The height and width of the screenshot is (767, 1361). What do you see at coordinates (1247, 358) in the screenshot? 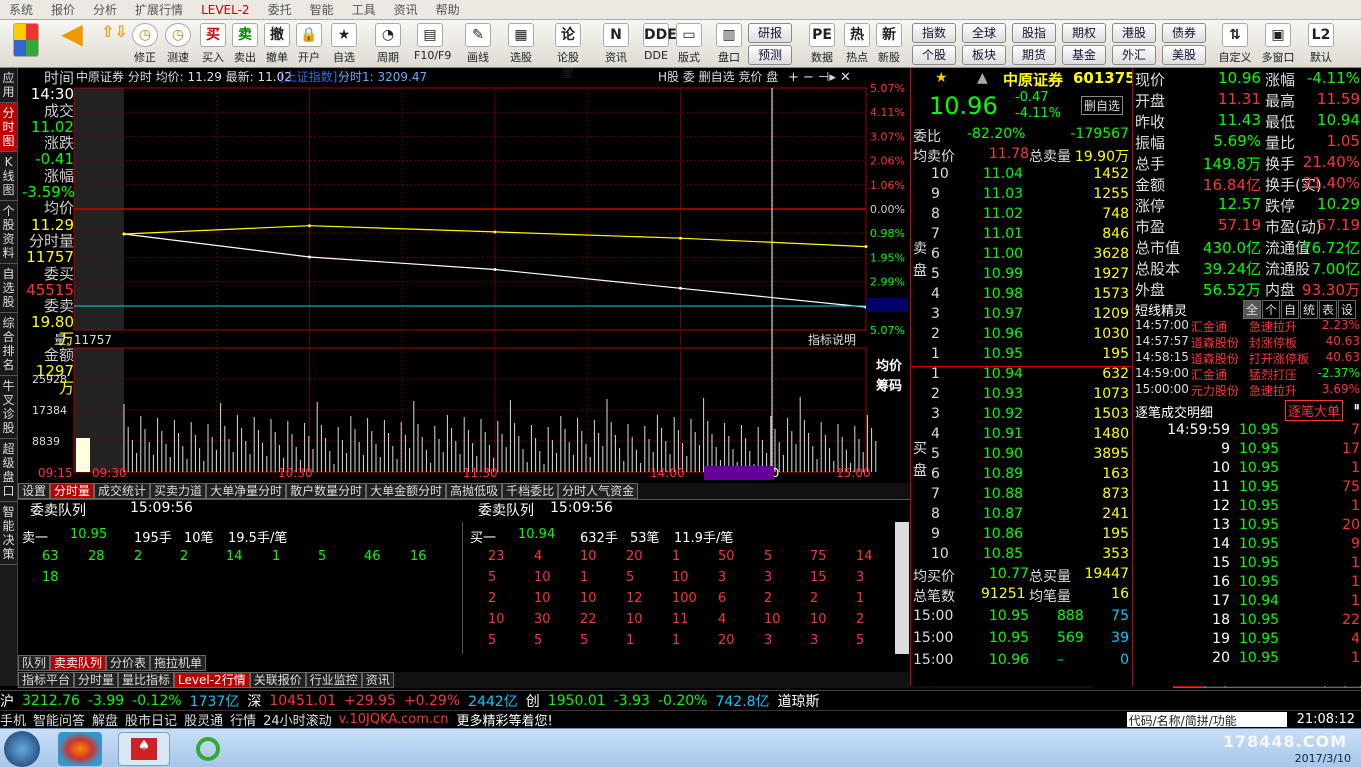
I see `sprite-row: 14:58:15 道森股份 打开涨停板 40.63` at bounding box center [1247, 358].